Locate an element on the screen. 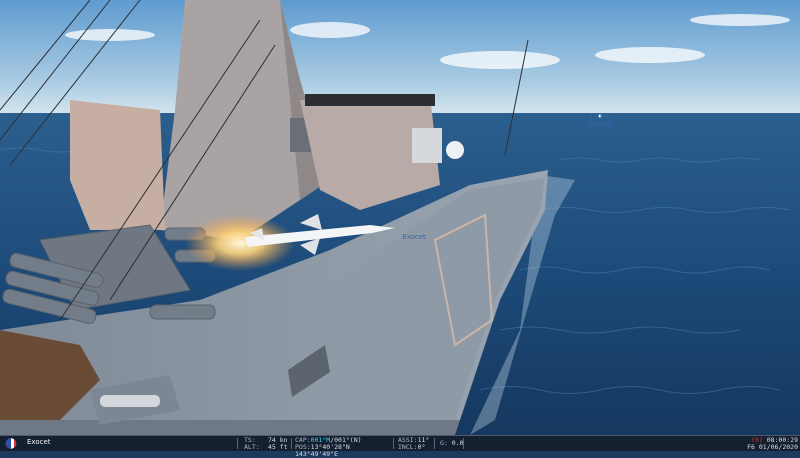 This screenshot has height=458, width=800. g-label: G: is located at coordinates (444, 443).